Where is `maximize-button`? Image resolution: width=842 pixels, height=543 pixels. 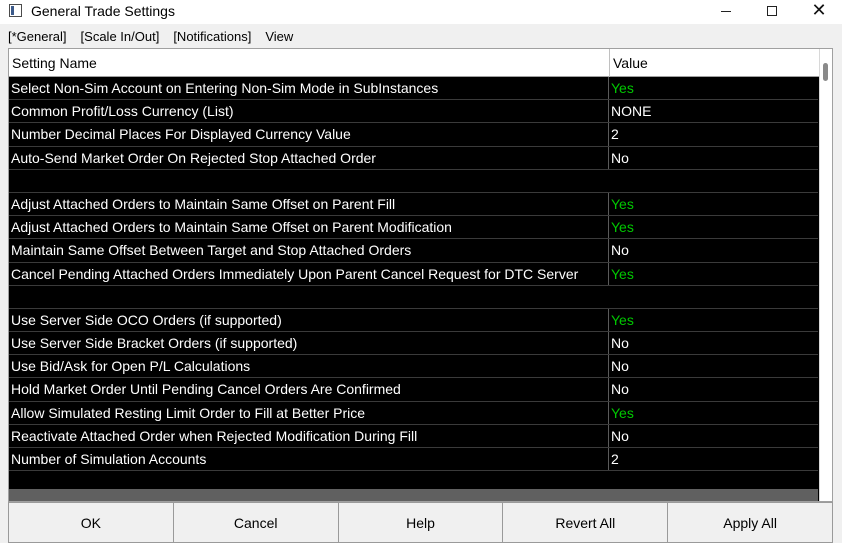 maximize-button is located at coordinates (772, 11).